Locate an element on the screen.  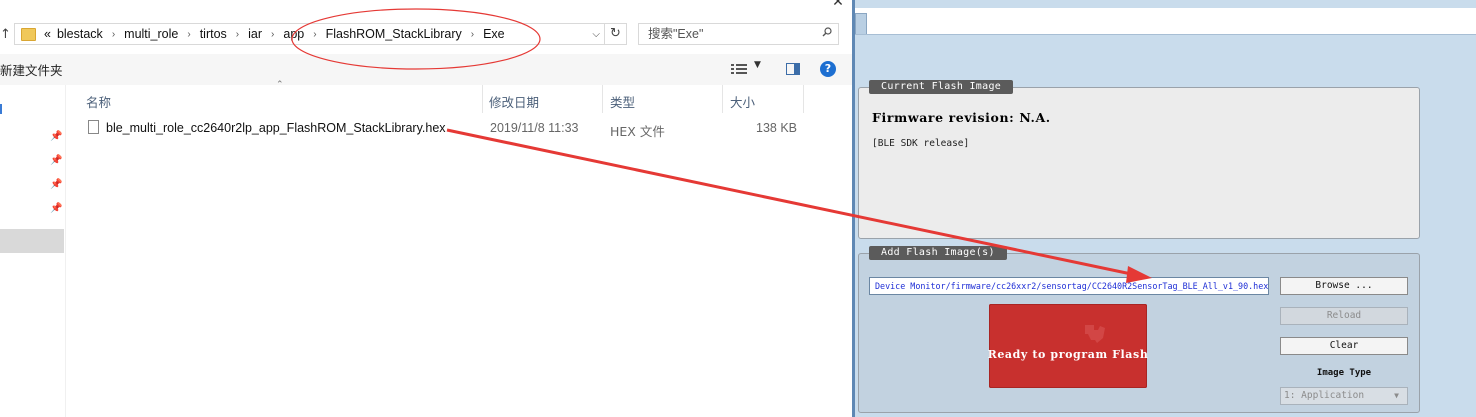
search-placeholder: 搜索"Exe" is located at coordinates (676, 34).